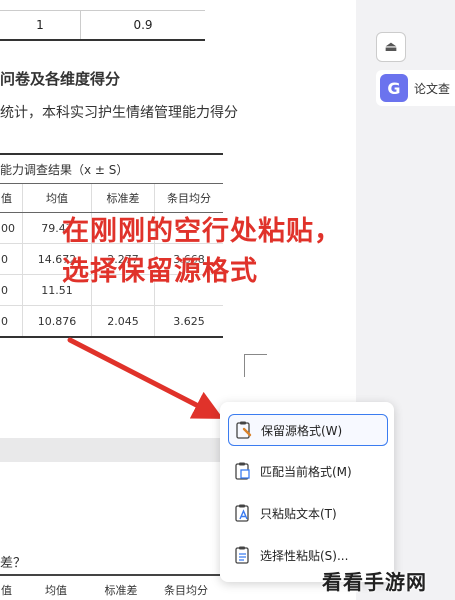 The image size is (455, 600). I want to click on site-watermark: 看看手游网, so click(374, 582).